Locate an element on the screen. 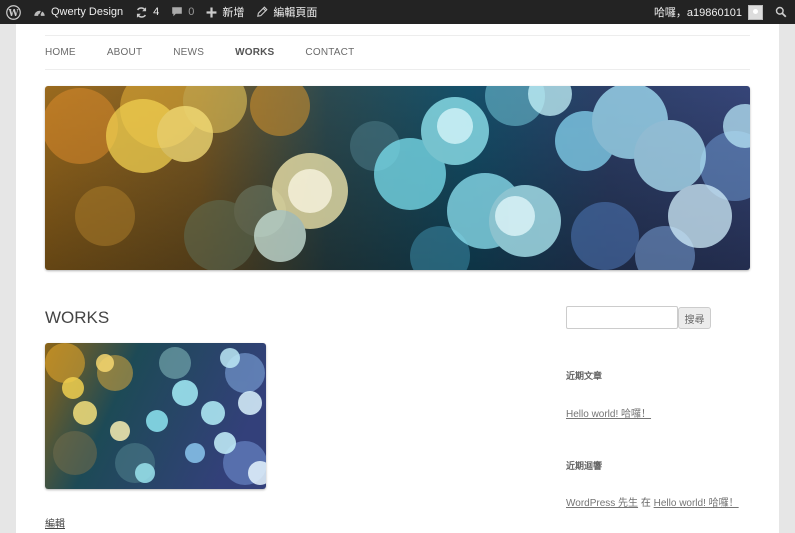  search-button: 搜尋 is located at coordinates (694, 318).